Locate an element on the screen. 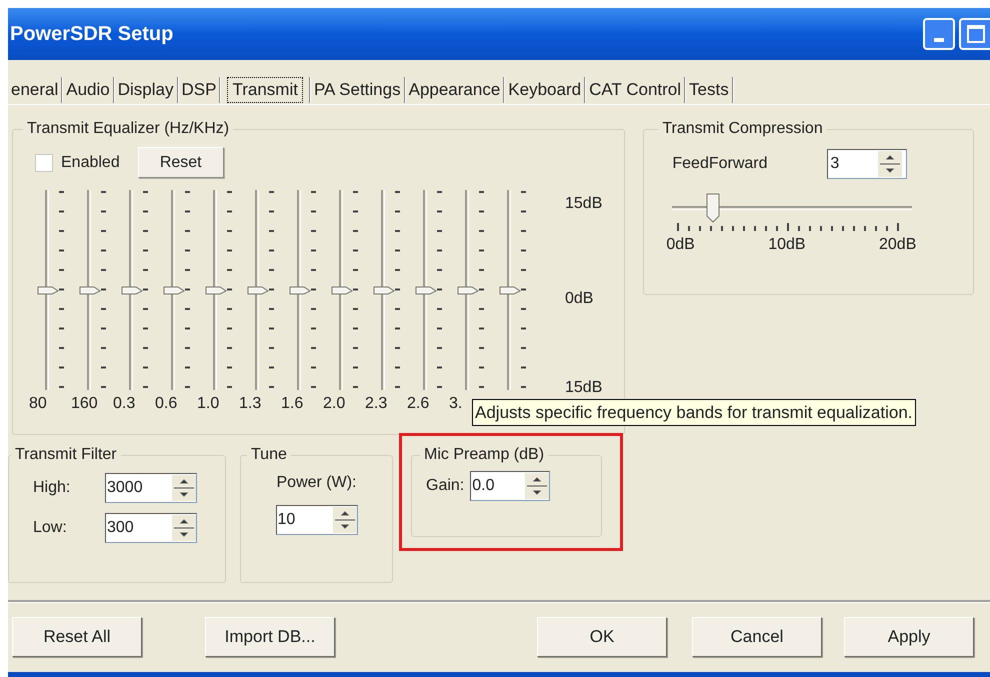 The width and height of the screenshot is (990, 677). number-field: 3 is located at coordinates (867, 164).